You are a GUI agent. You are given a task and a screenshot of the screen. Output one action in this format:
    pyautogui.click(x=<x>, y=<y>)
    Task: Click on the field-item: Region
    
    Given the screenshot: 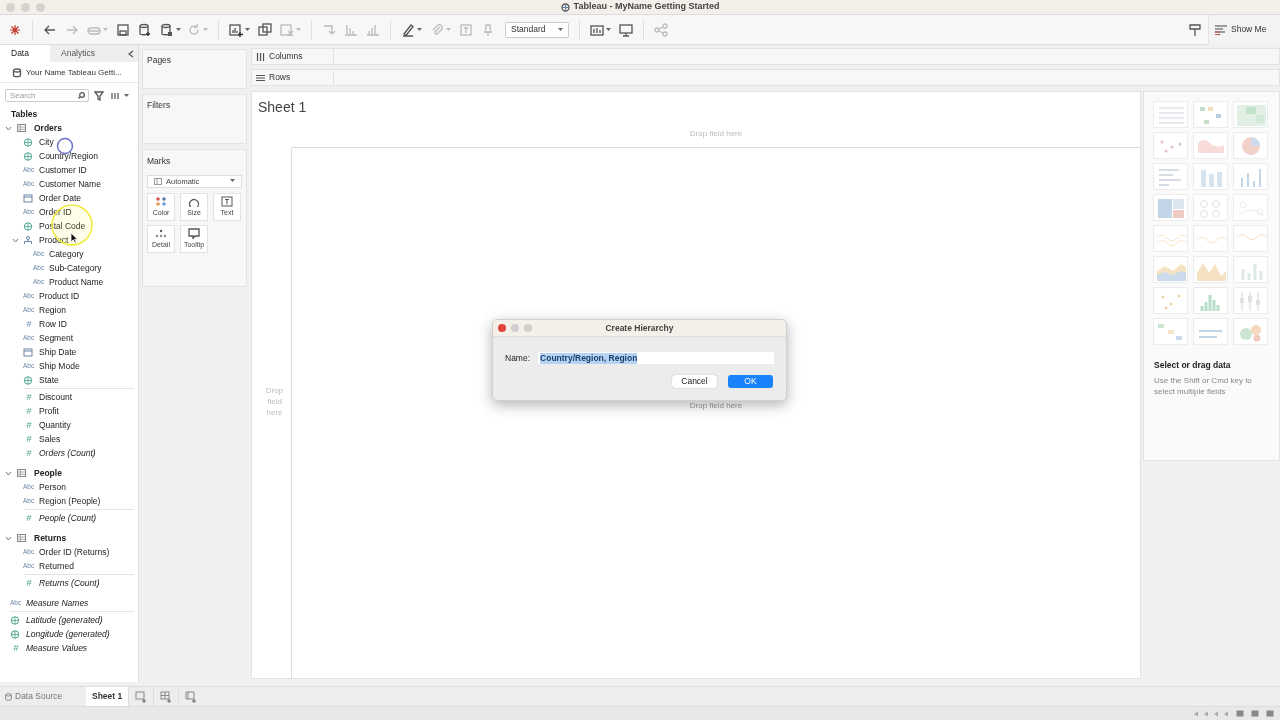 What is the action you would take?
    pyautogui.click(x=52, y=310)
    